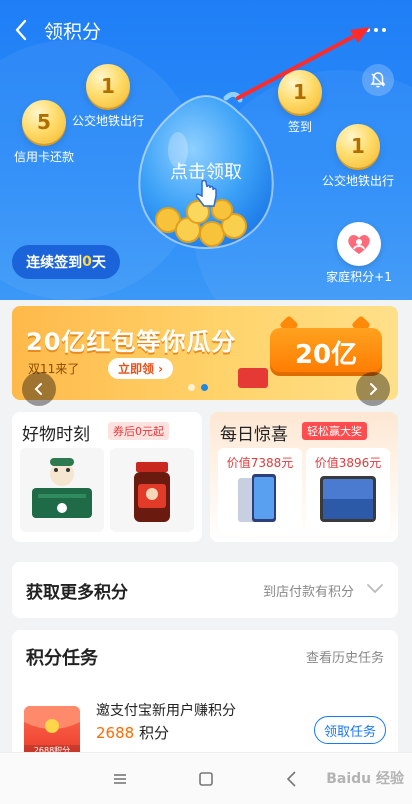  What do you see at coordinates (44, 122) in the screenshot?
I see `coin-value: 5` at bounding box center [44, 122].